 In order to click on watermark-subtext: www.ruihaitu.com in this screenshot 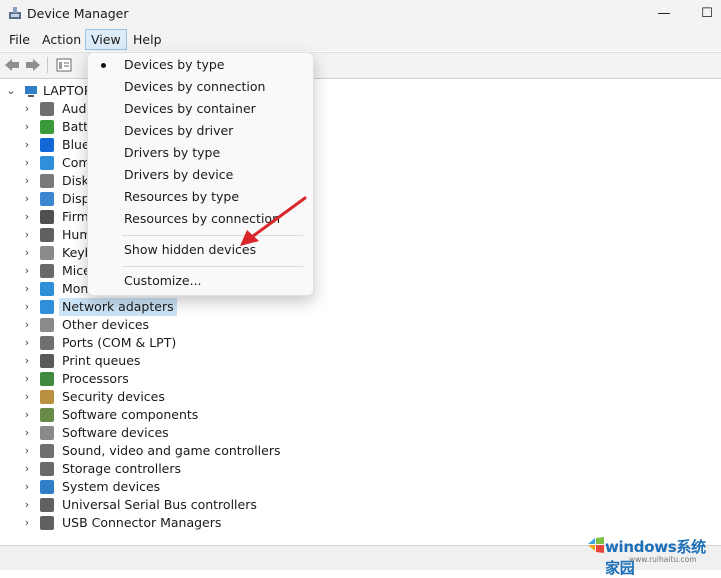, I will do `click(663, 559)`.